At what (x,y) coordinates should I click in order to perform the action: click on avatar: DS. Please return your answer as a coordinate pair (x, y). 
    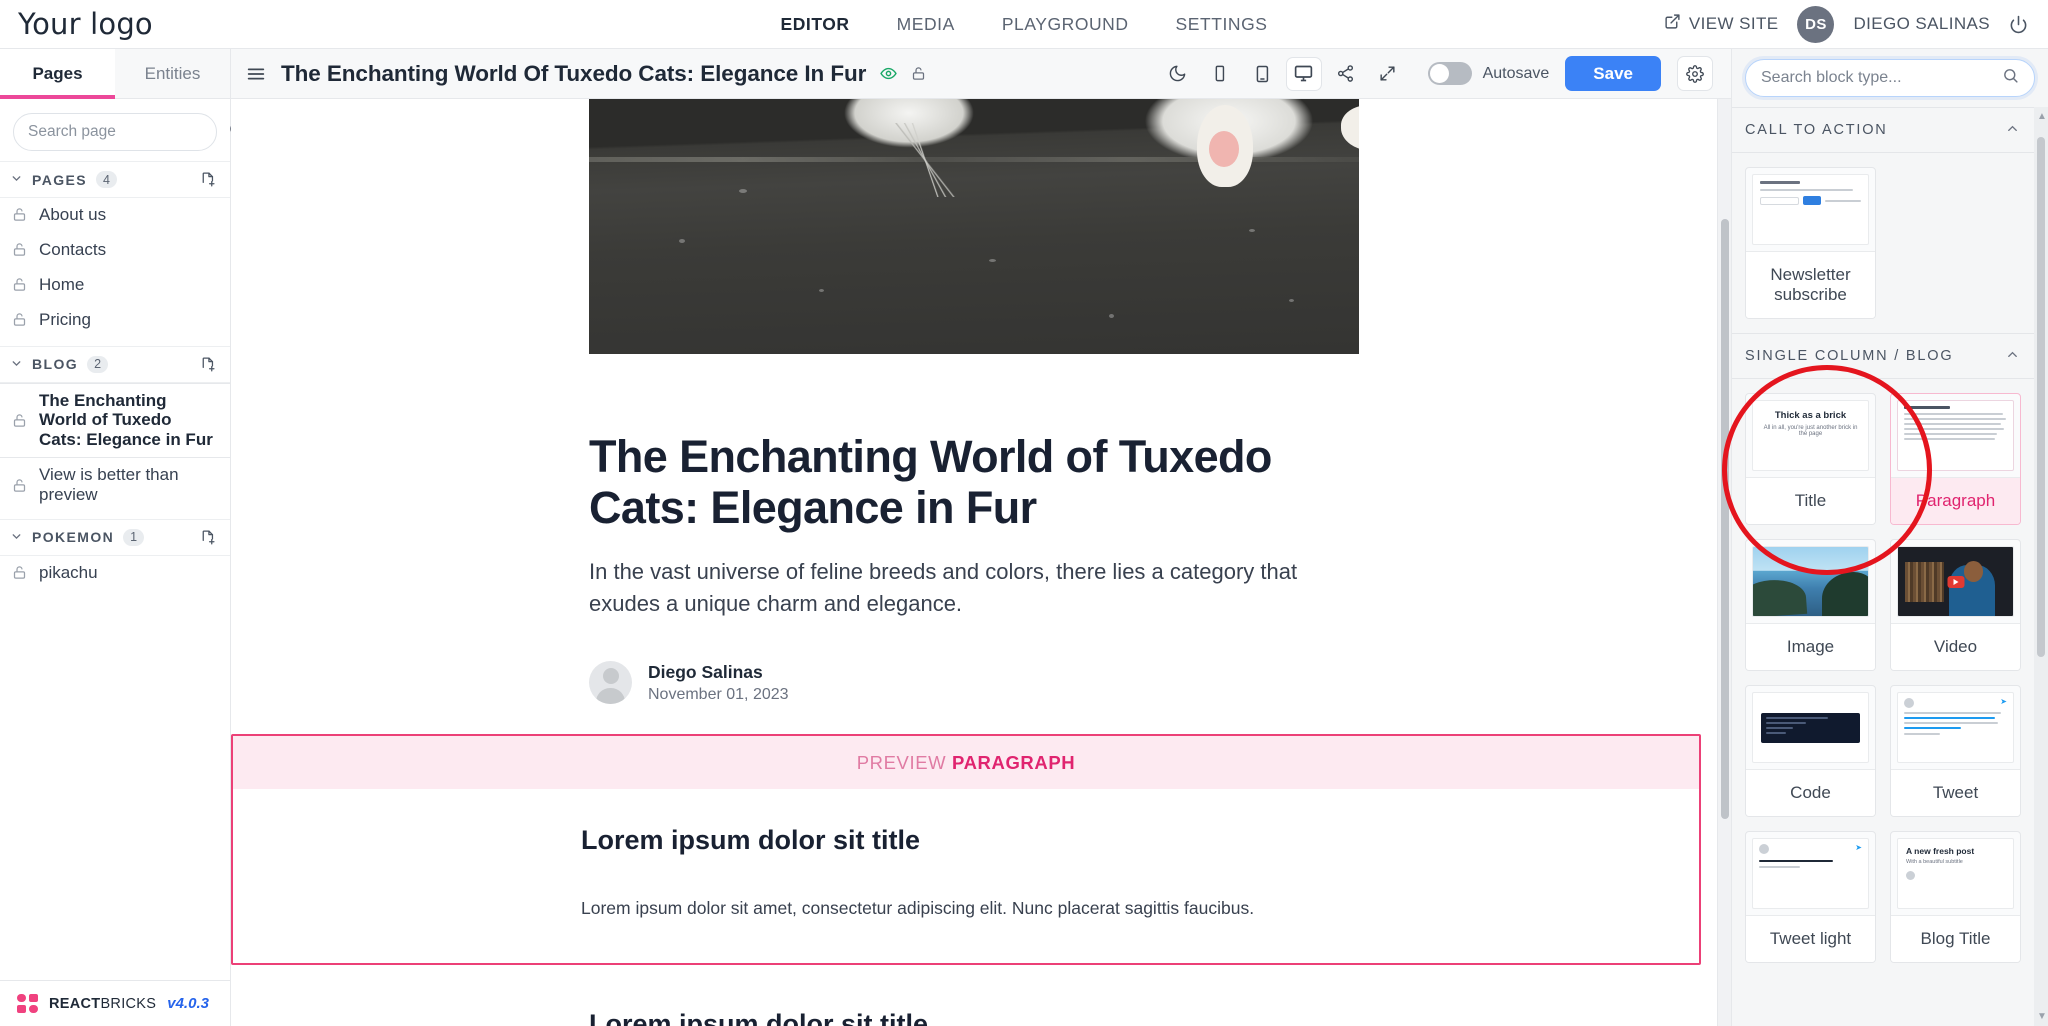
    Looking at the image, I should click on (1816, 24).